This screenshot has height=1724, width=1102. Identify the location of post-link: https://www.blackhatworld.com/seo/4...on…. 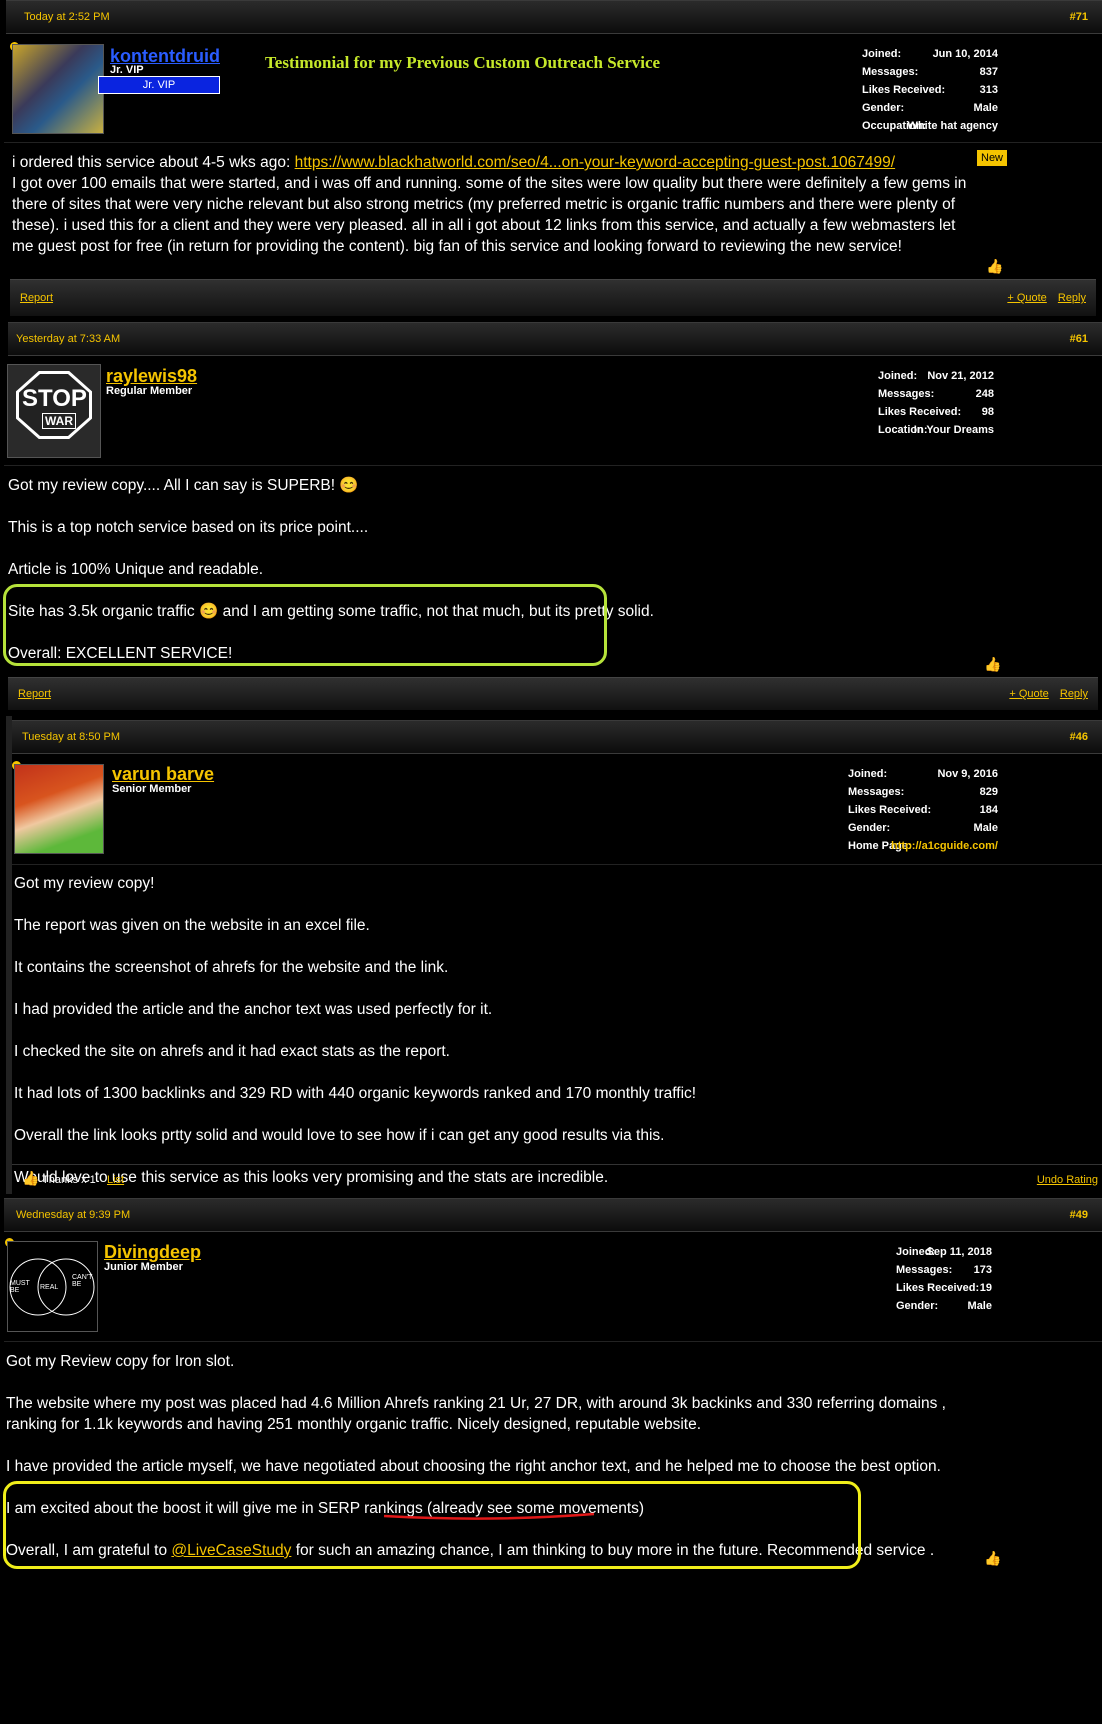
(595, 162).